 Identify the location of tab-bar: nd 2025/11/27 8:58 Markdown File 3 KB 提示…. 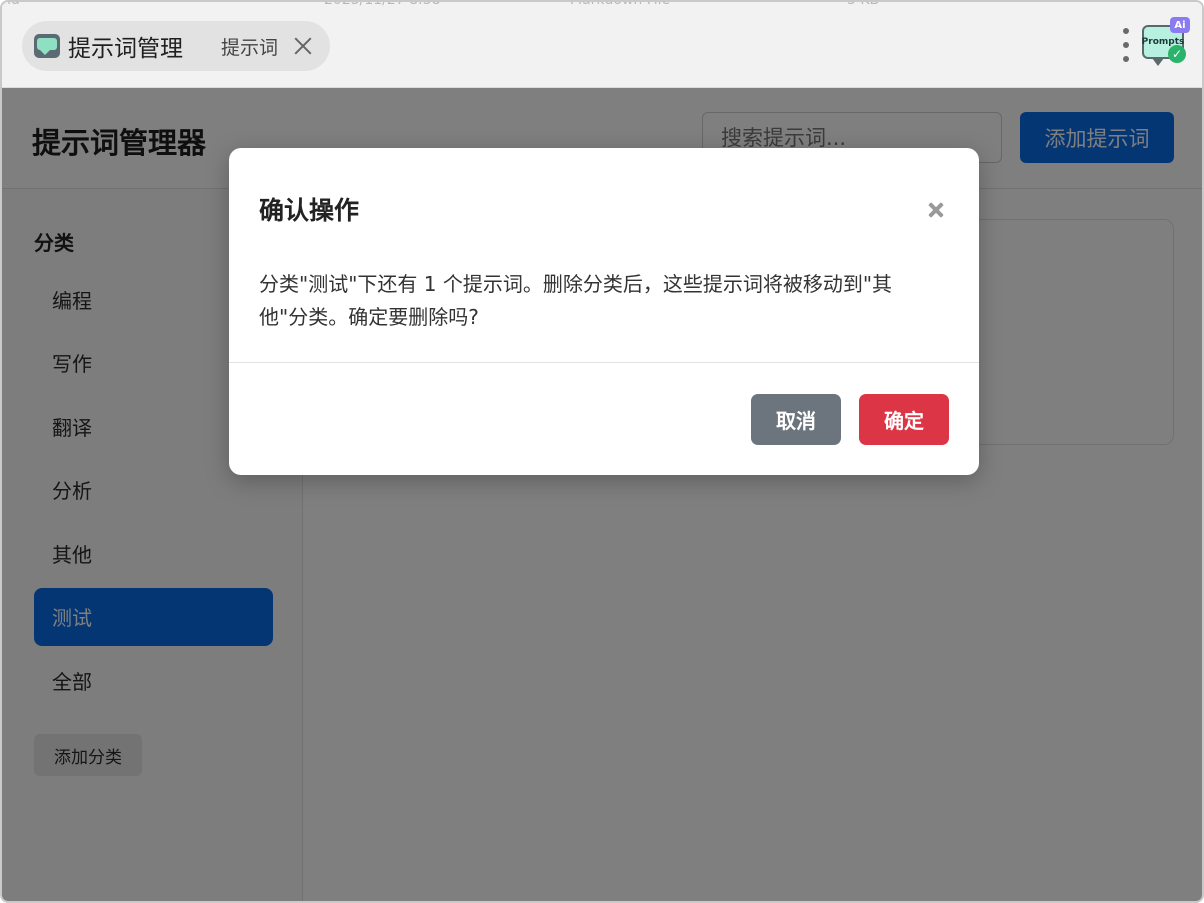
(602, 45).